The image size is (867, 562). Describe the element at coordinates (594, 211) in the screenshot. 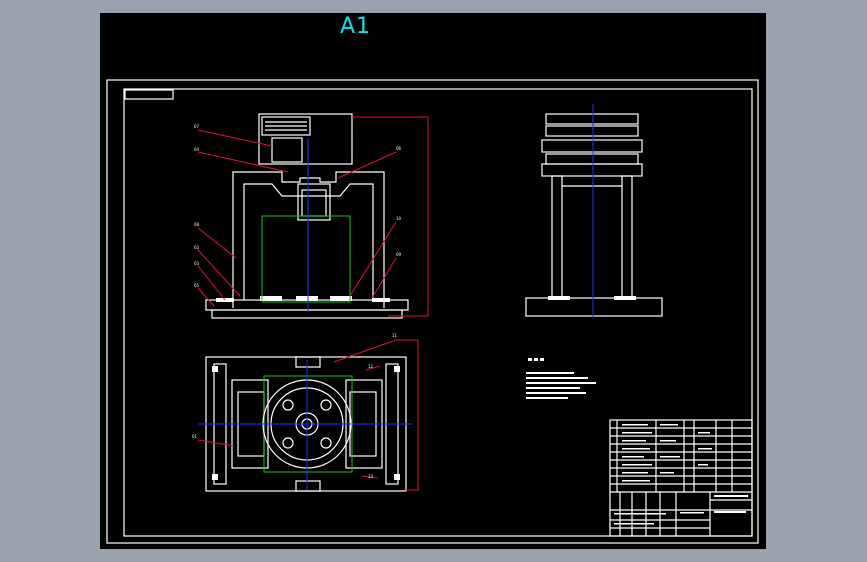

I see `side-view` at that location.